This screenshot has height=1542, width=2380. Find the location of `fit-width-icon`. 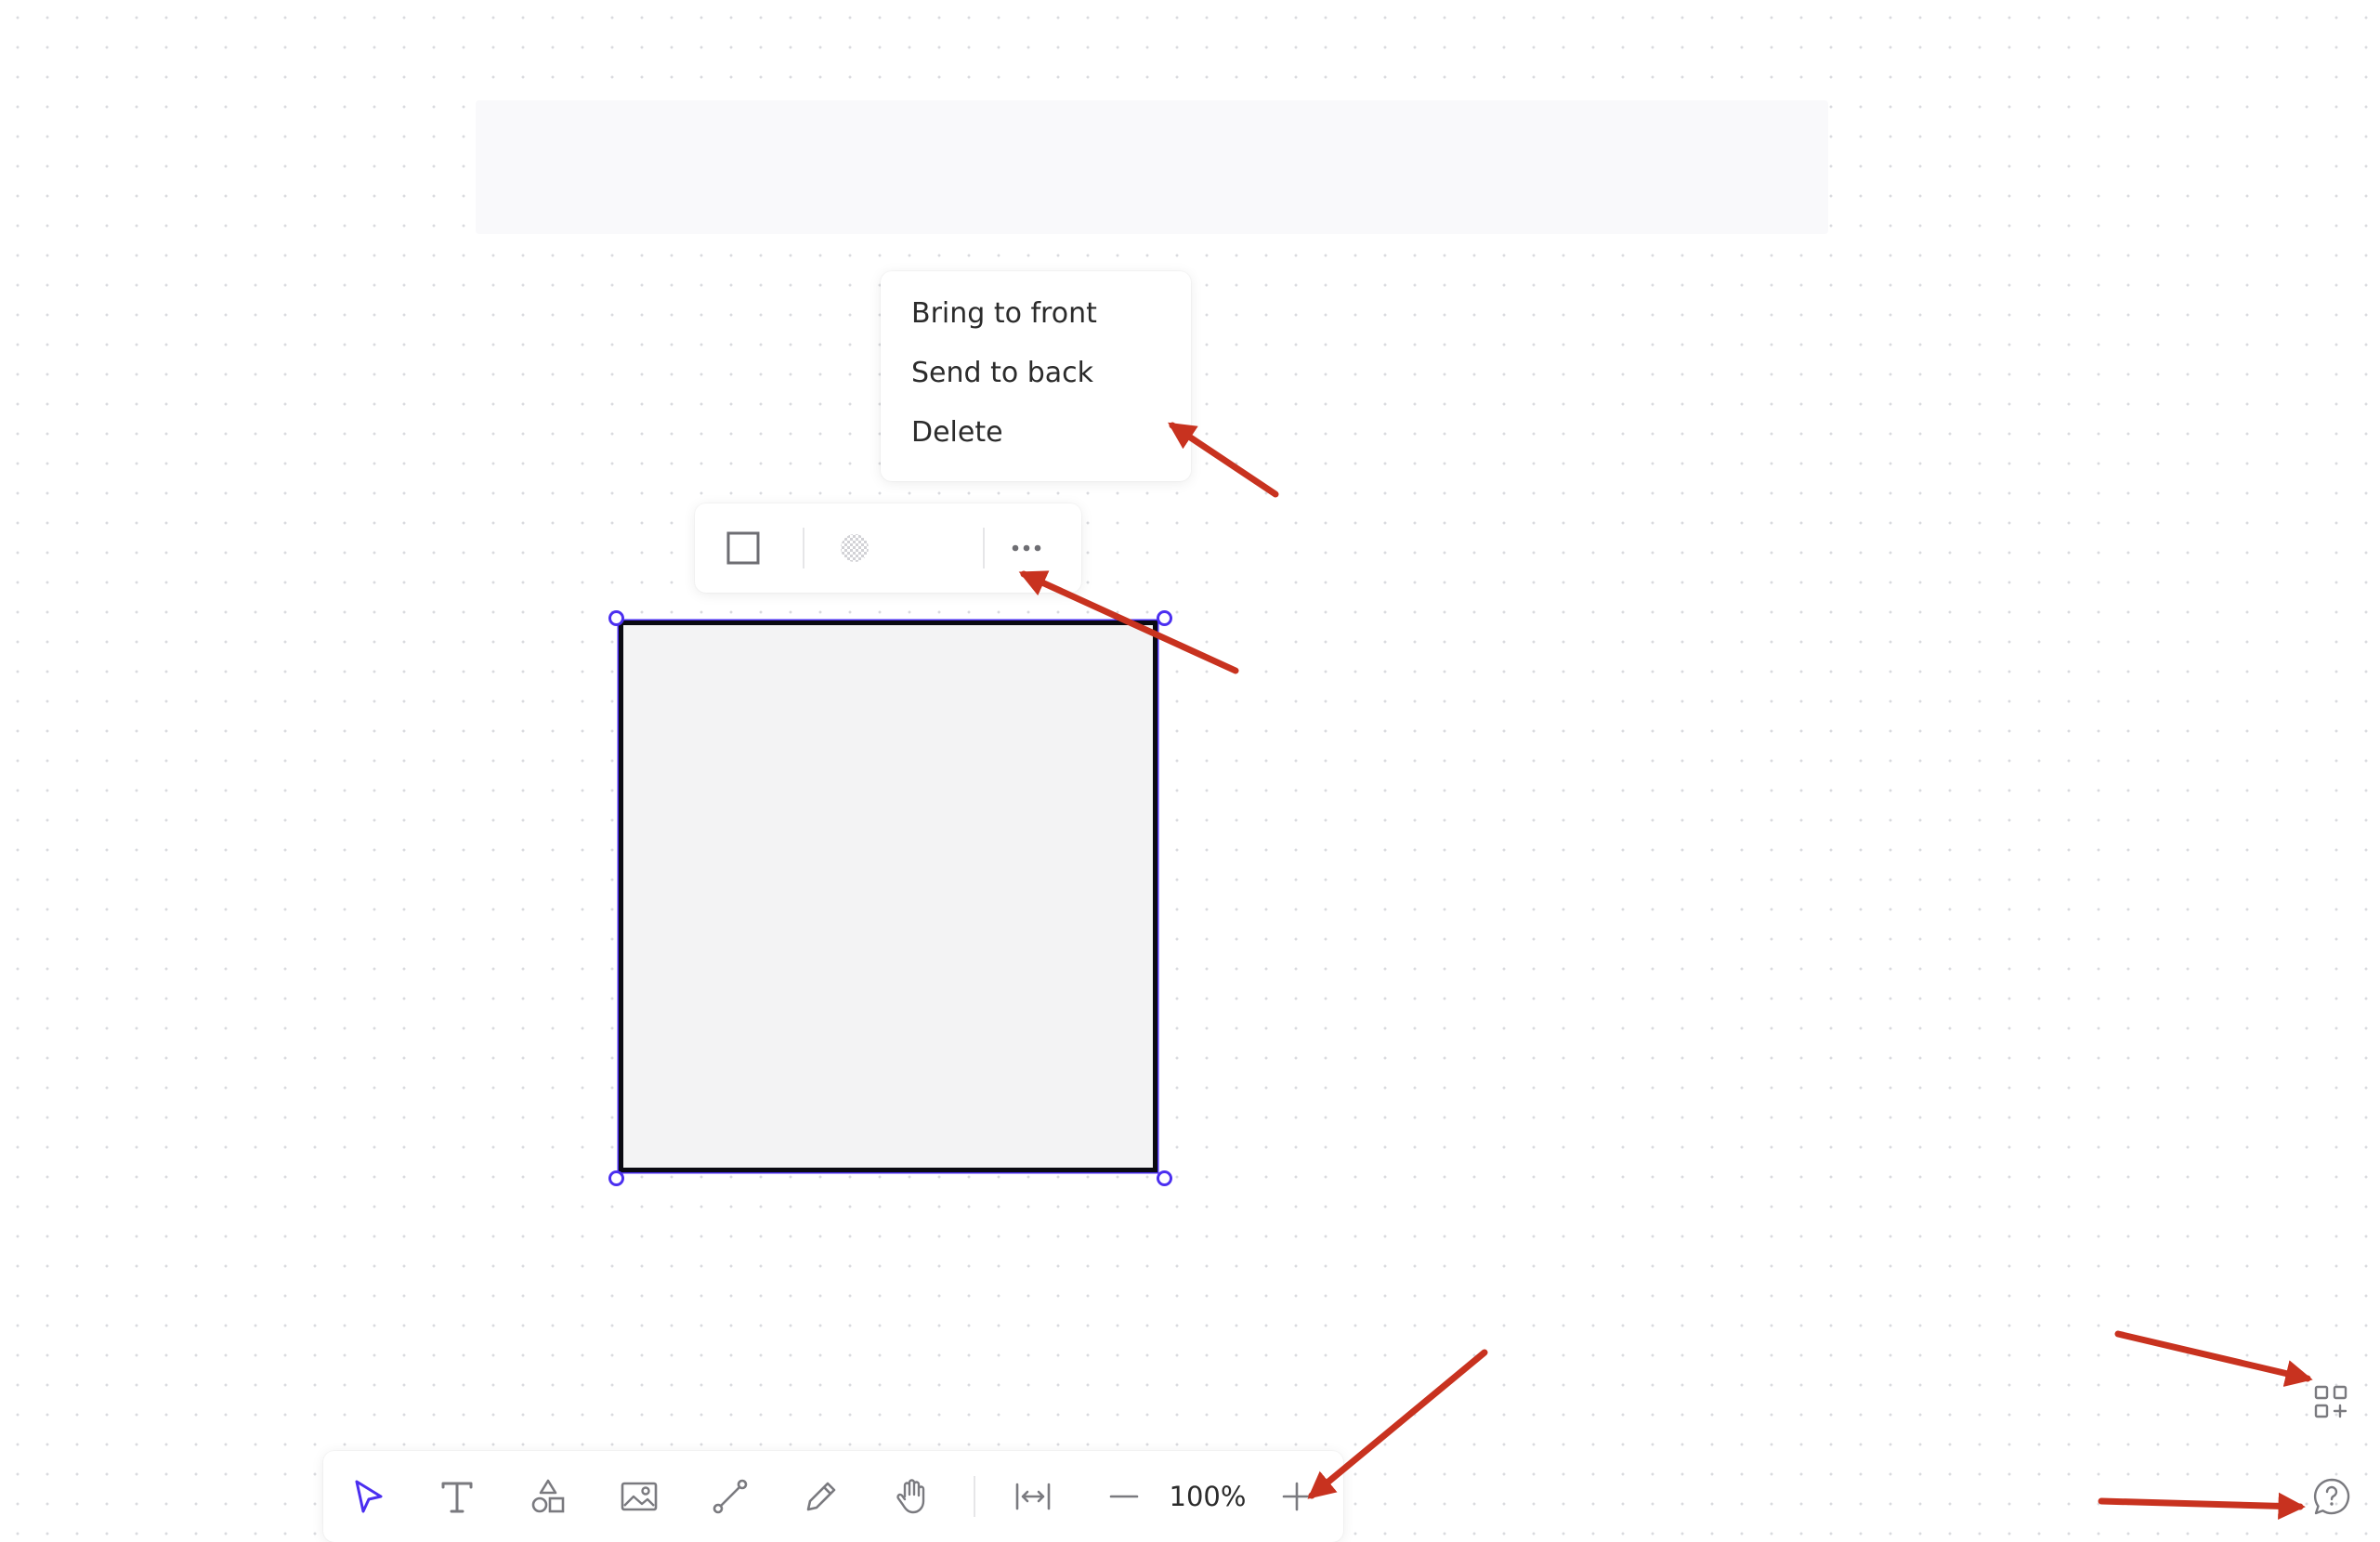

fit-width-icon is located at coordinates (1033, 1496).